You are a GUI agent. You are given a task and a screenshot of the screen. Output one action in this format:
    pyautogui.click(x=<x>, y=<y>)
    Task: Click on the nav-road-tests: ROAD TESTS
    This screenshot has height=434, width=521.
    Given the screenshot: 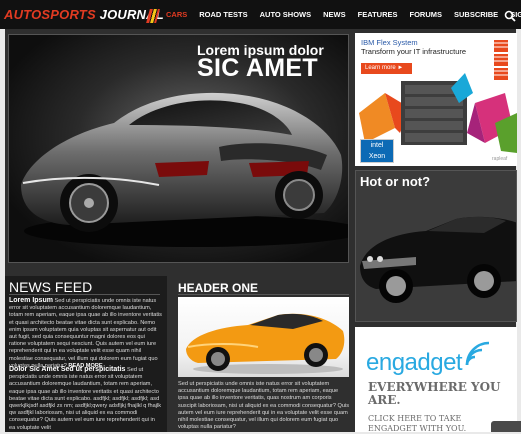 What is the action you would take?
    pyautogui.click(x=223, y=14)
    